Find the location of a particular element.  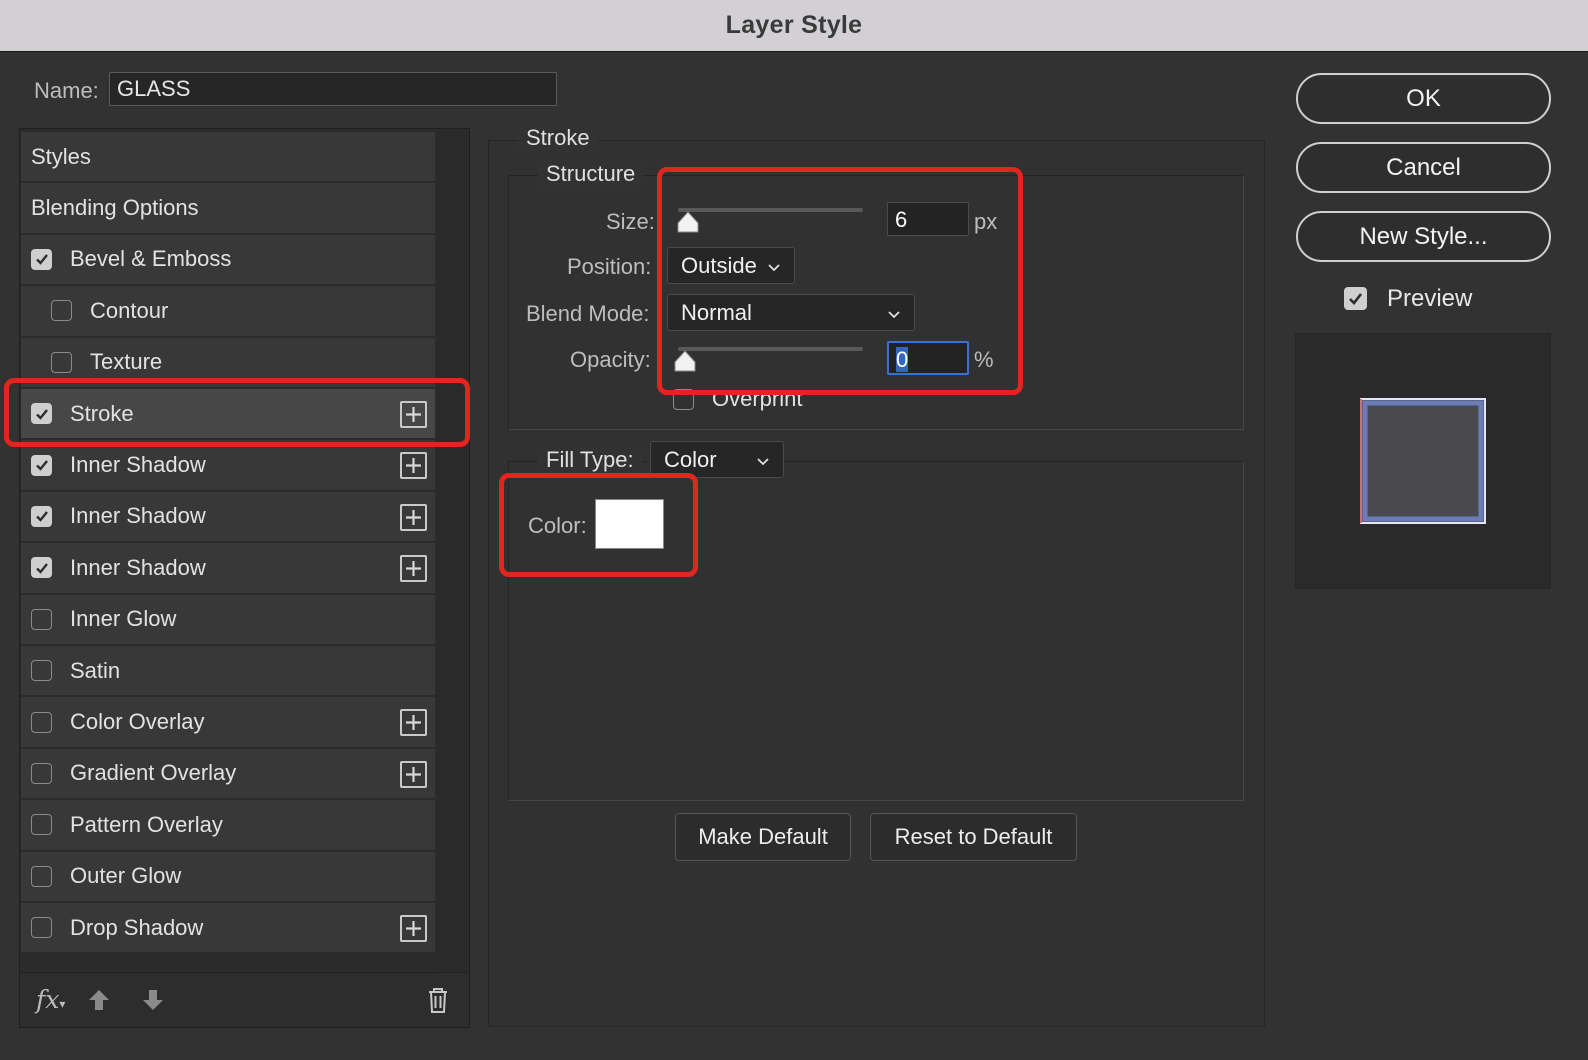

highlight-stroke-item is located at coordinates (237, 412).